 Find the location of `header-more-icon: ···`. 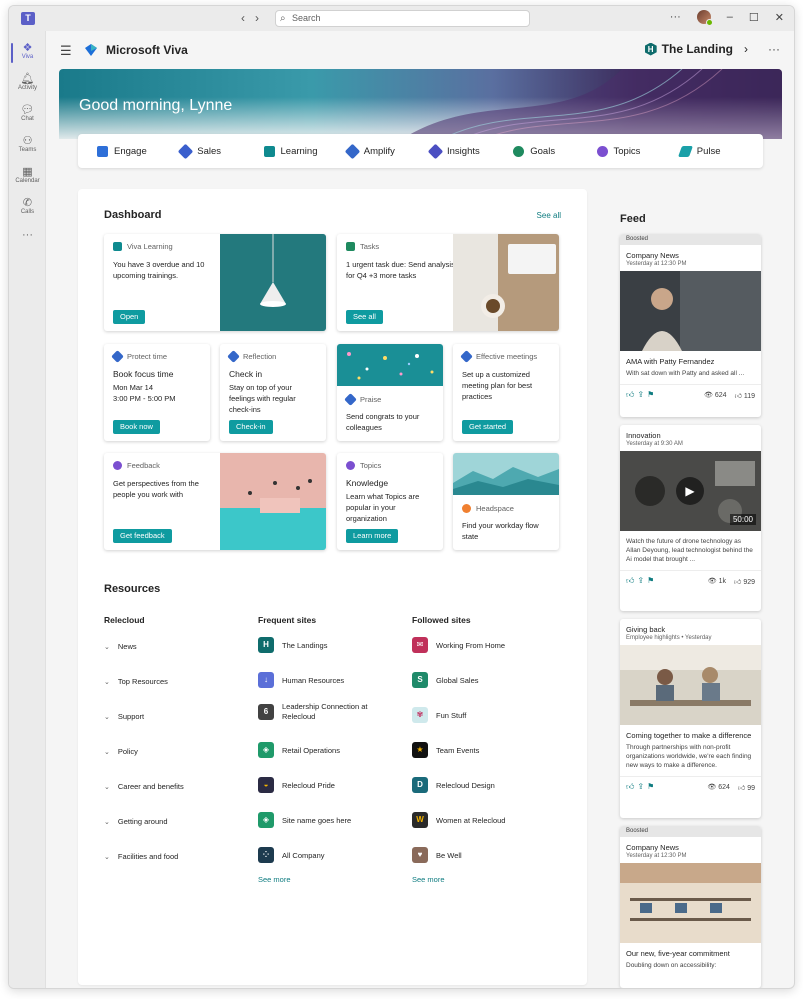

header-more-icon: ··· is located at coordinates (774, 49).